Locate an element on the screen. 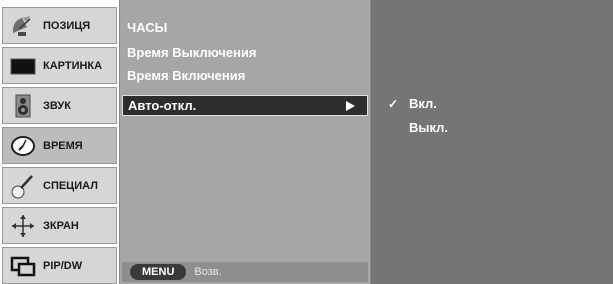  sidebar-item-label: ПОЗИЦЯ is located at coordinates (67, 25).